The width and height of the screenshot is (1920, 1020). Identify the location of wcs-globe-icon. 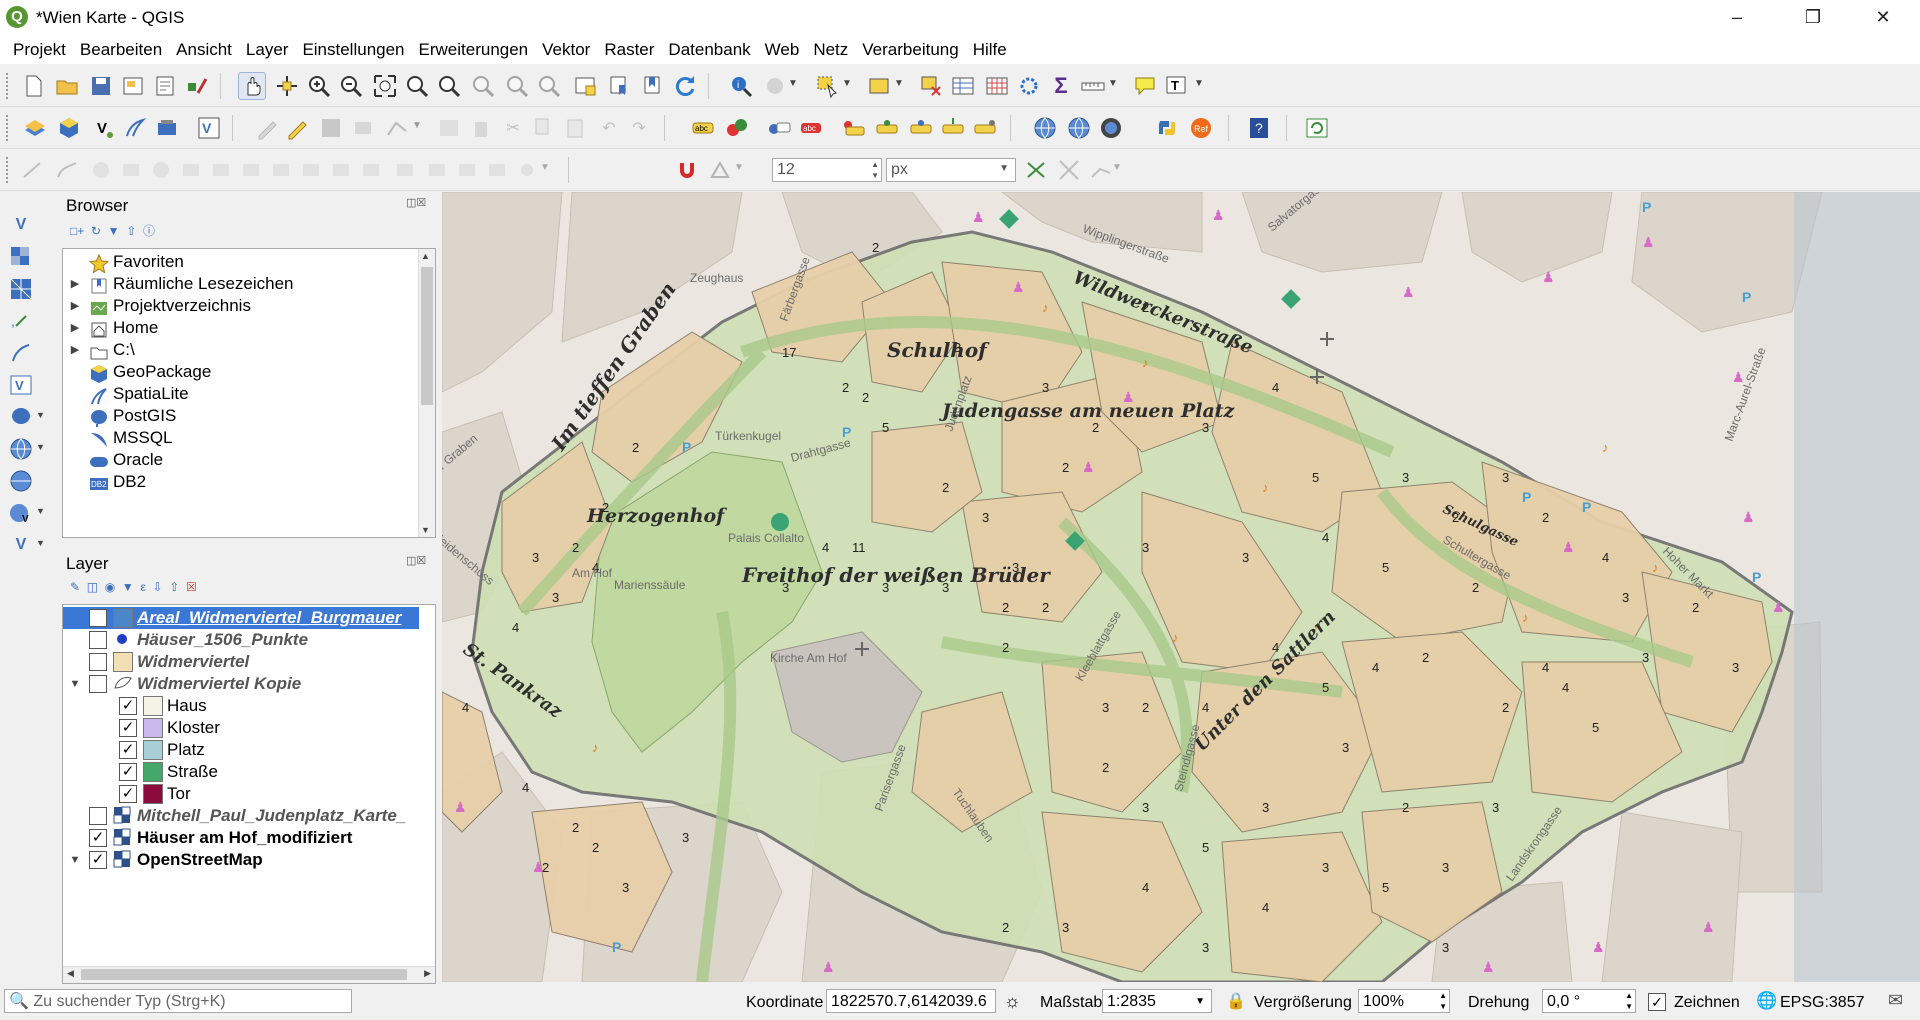
(1111, 128).